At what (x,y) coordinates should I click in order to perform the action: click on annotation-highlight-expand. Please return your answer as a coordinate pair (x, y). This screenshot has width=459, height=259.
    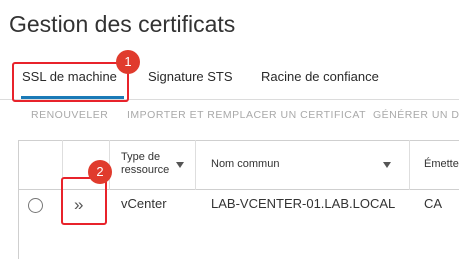
    Looking at the image, I should click on (84, 201).